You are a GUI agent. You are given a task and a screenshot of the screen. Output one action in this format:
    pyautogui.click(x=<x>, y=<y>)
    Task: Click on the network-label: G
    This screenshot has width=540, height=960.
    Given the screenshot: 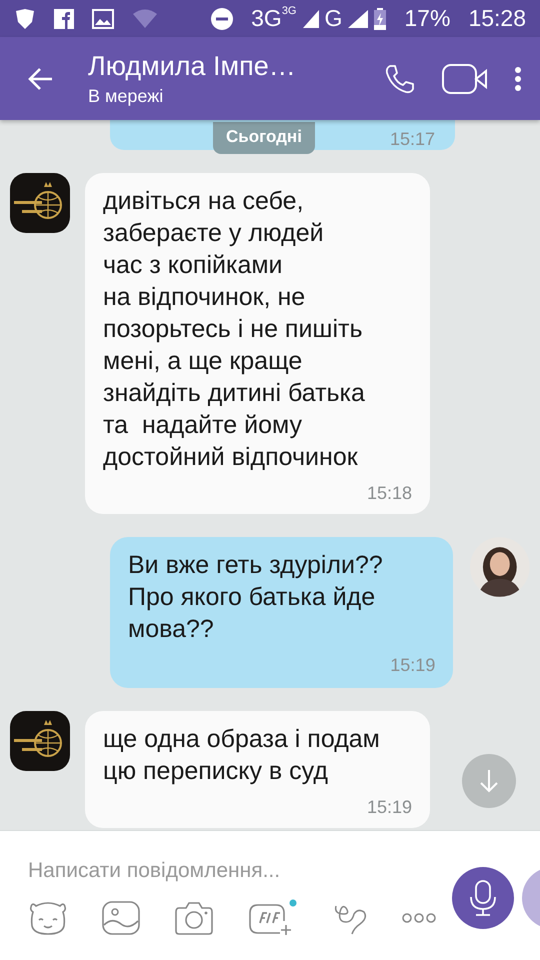 What is the action you would take?
    pyautogui.click(x=333, y=18)
    